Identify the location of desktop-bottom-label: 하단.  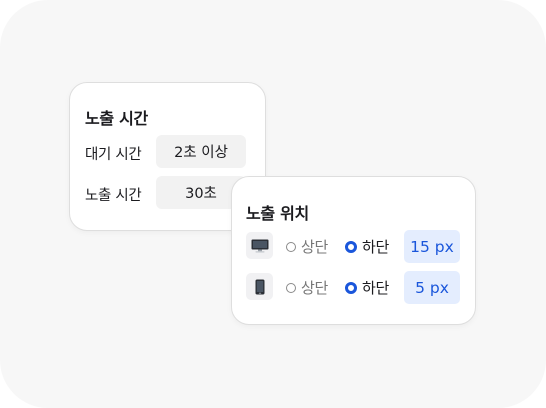
(376, 247).